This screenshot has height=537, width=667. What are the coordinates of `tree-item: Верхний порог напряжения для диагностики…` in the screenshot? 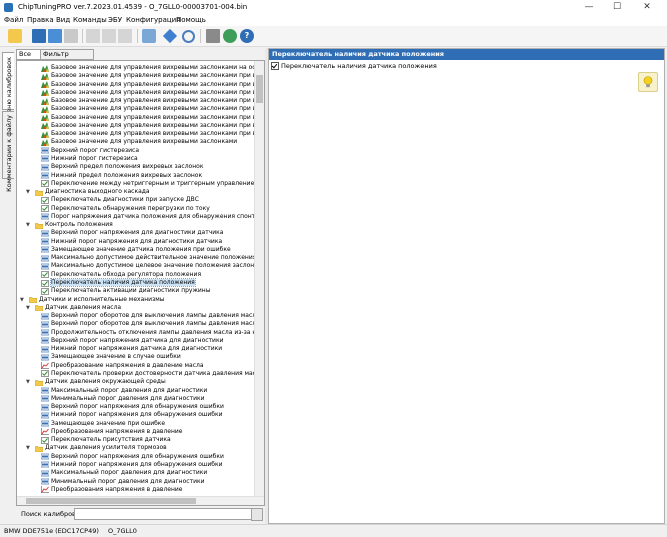 It's located at (131, 233).